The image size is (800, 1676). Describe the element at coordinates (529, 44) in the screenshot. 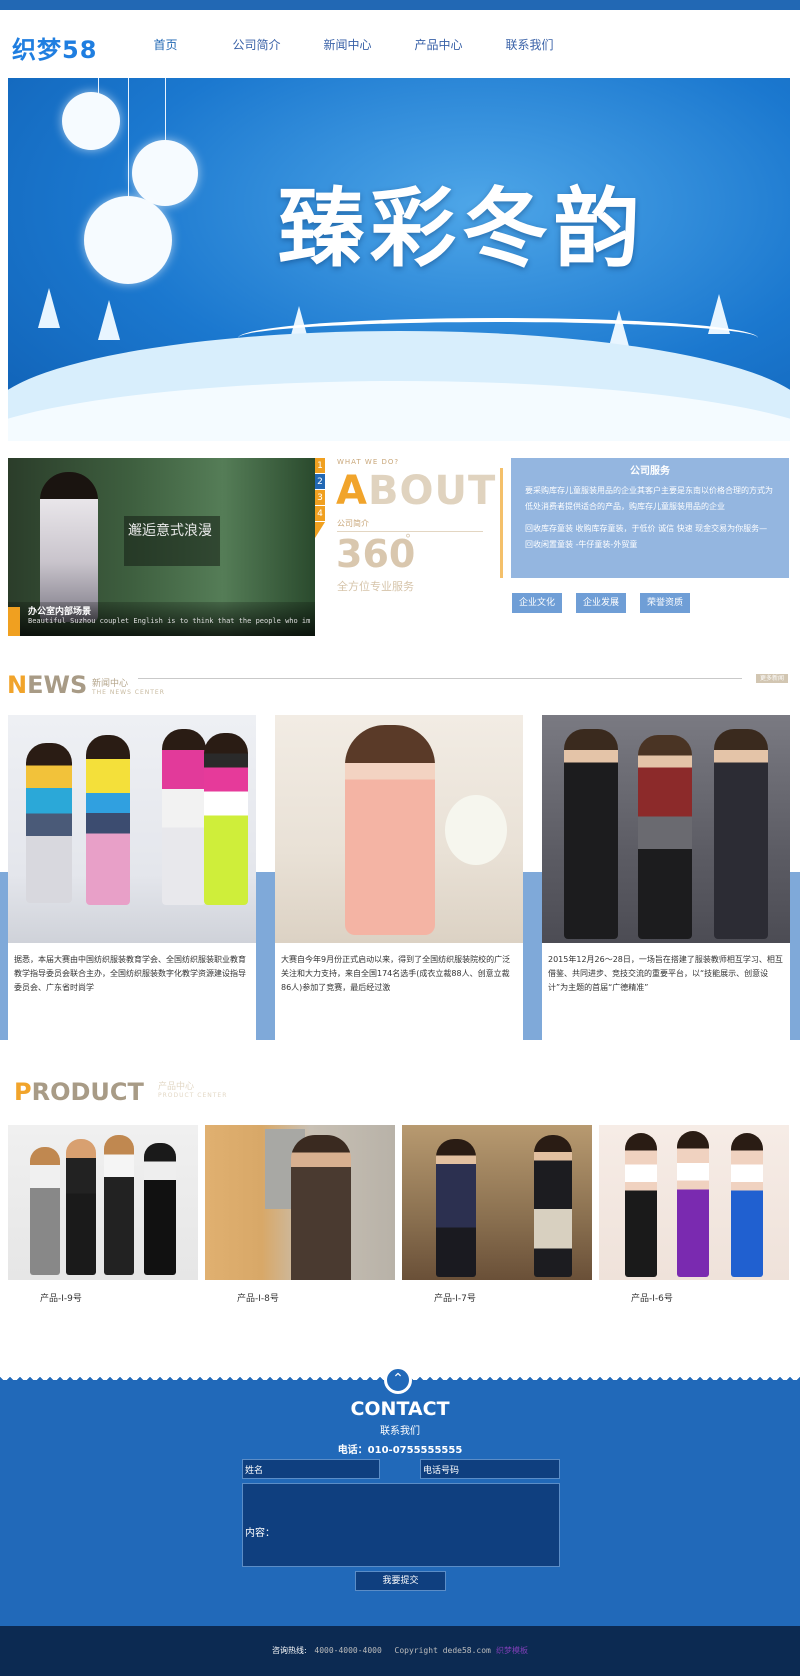

I see `nav-contact: 联系我们` at that location.